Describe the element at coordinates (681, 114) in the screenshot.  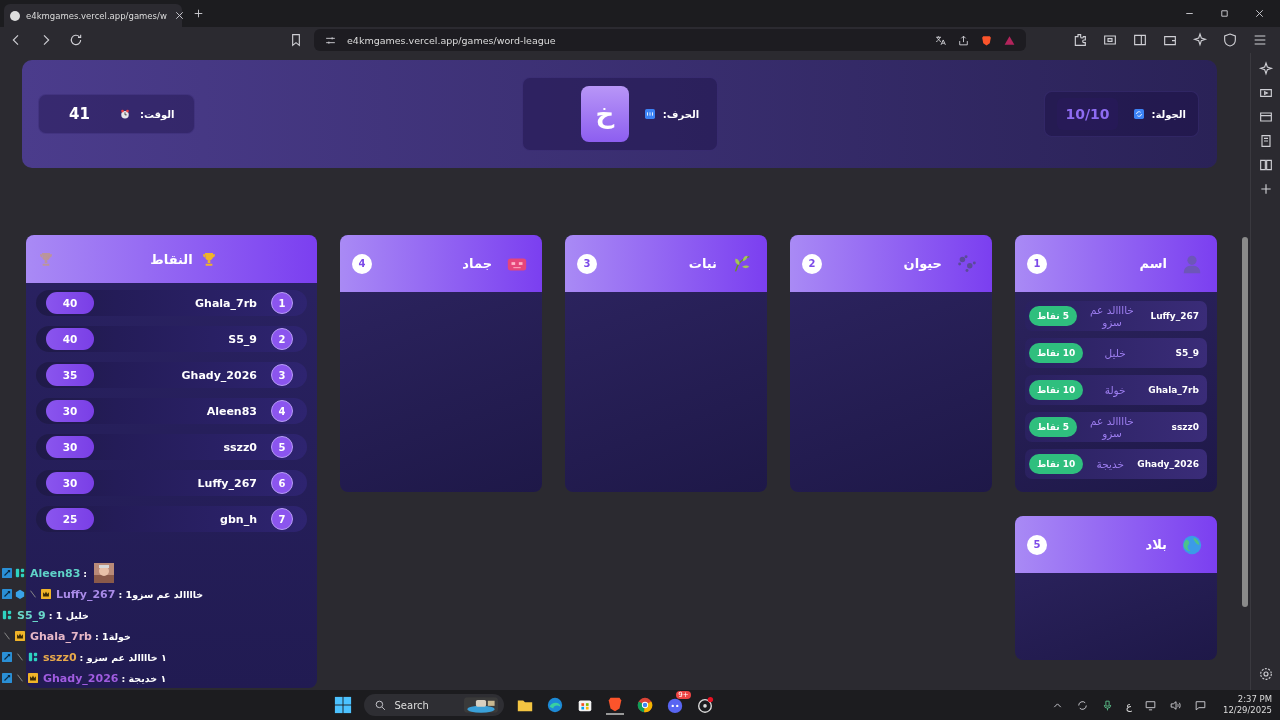
I see `letter-label: الحرف:` at that location.